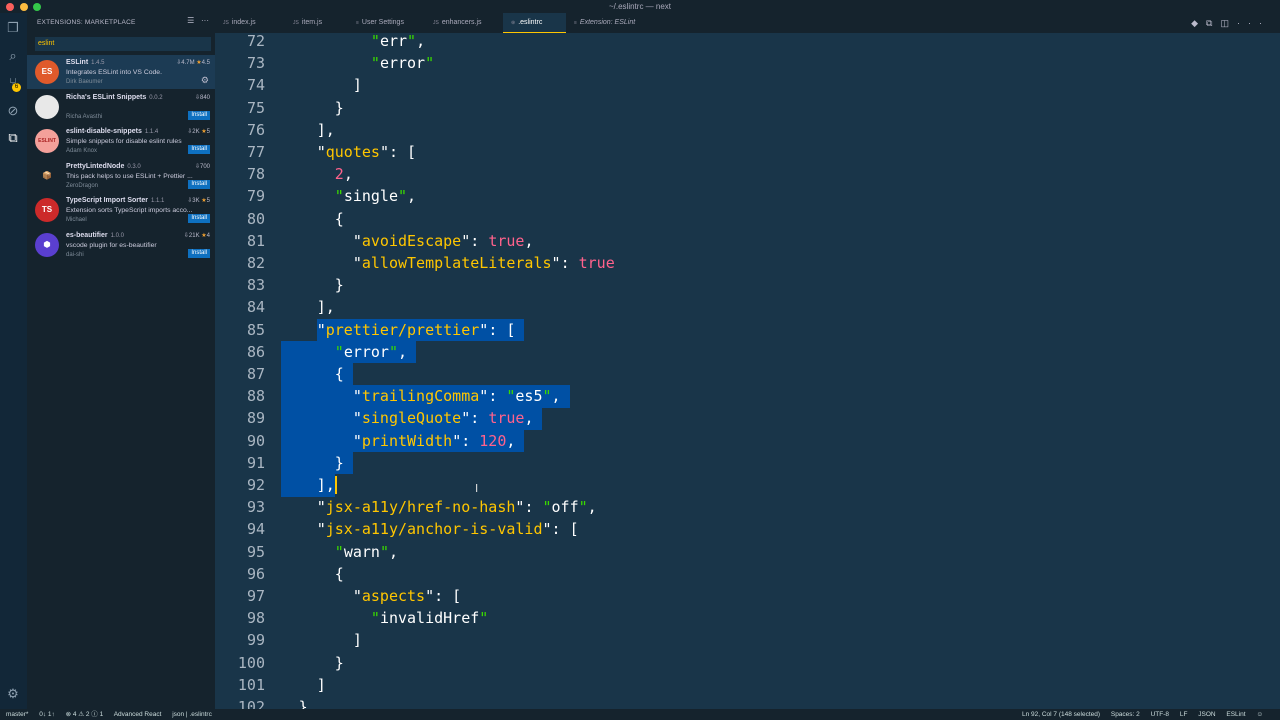 Image resolution: width=1280 pixels, height=720 pixels. Describe the element at coordinates (1206, 714) in the screenshot. I see `language-mode: JSON` at that location.